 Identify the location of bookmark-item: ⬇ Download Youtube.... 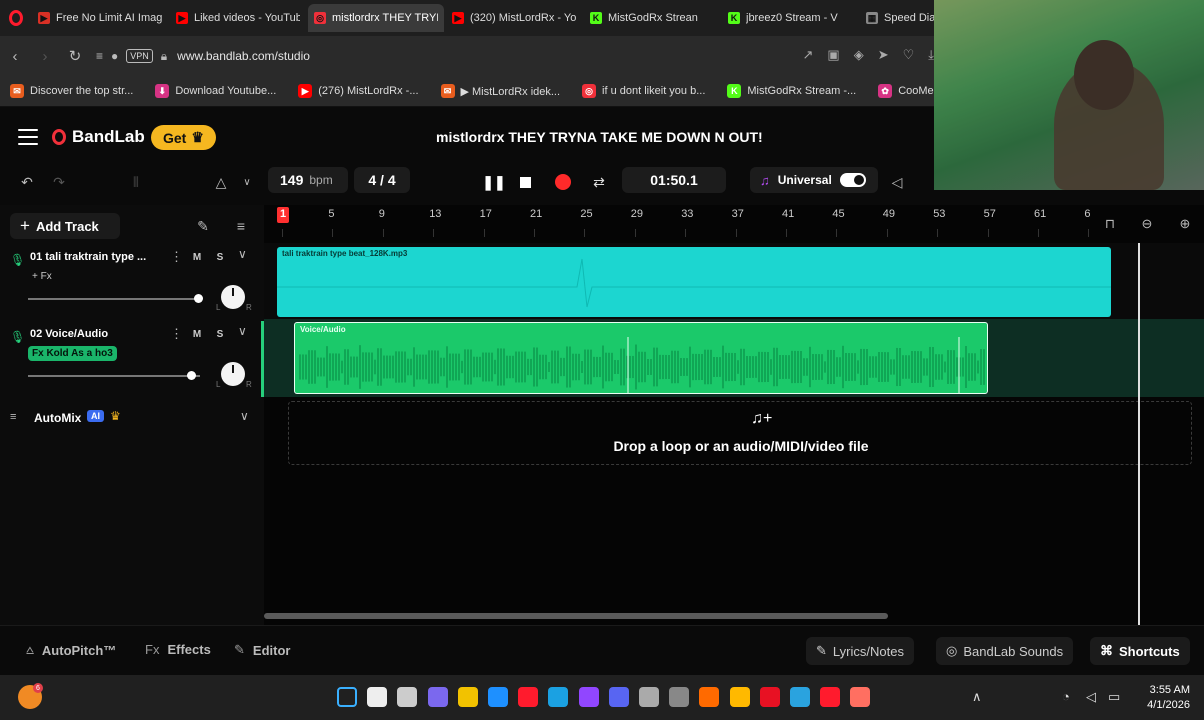
(215, 91).